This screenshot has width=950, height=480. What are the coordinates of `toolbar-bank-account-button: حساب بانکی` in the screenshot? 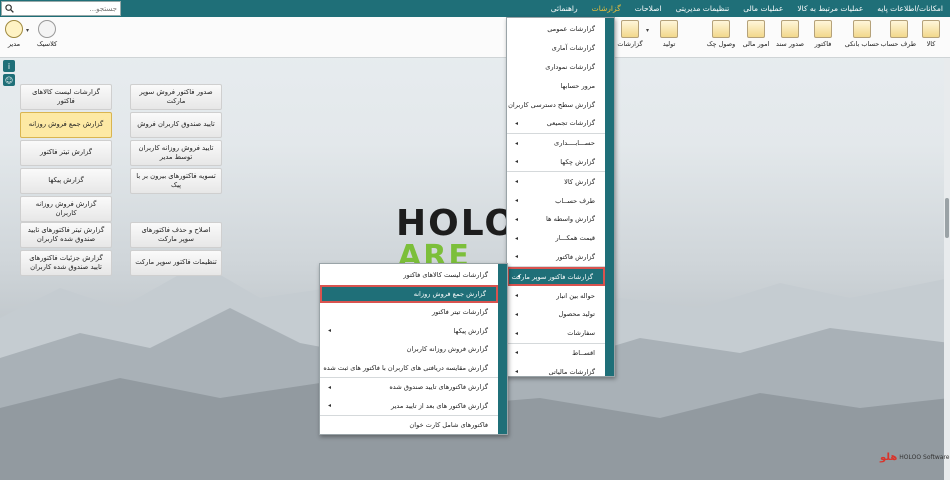 It's located at (862, 37).